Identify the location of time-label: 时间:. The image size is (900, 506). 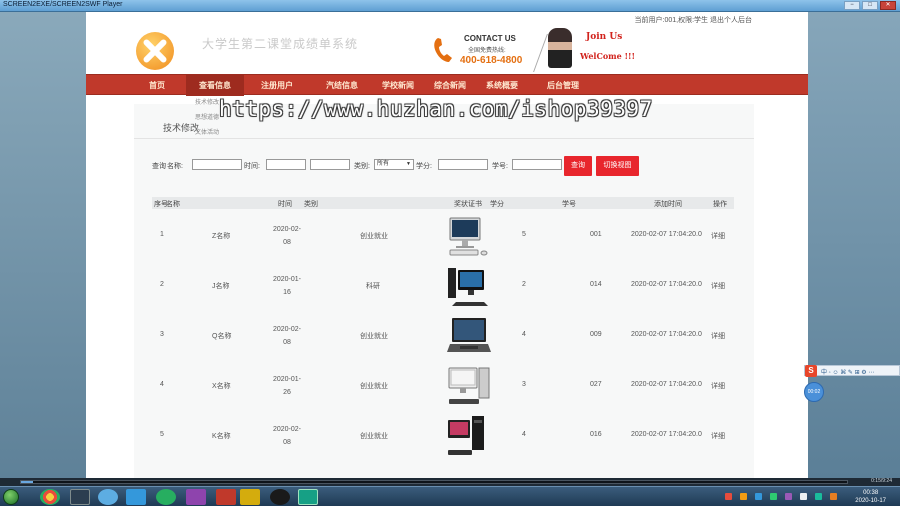
(252, 166).